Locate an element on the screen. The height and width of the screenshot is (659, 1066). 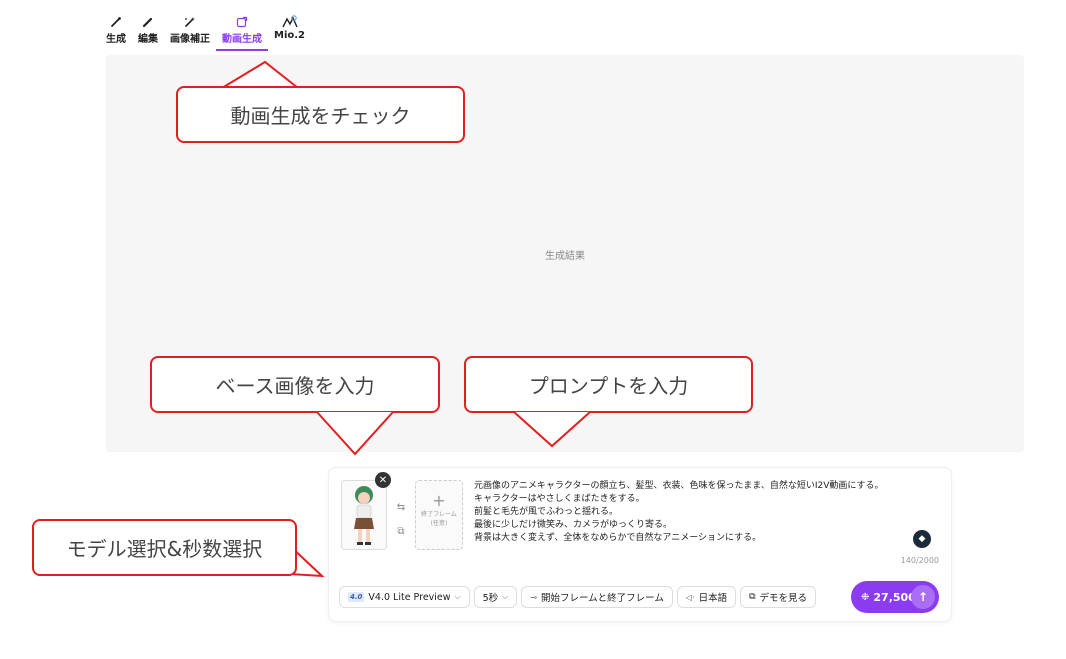
model-version-badge: 4.0 is located at coordinates (356, 597).